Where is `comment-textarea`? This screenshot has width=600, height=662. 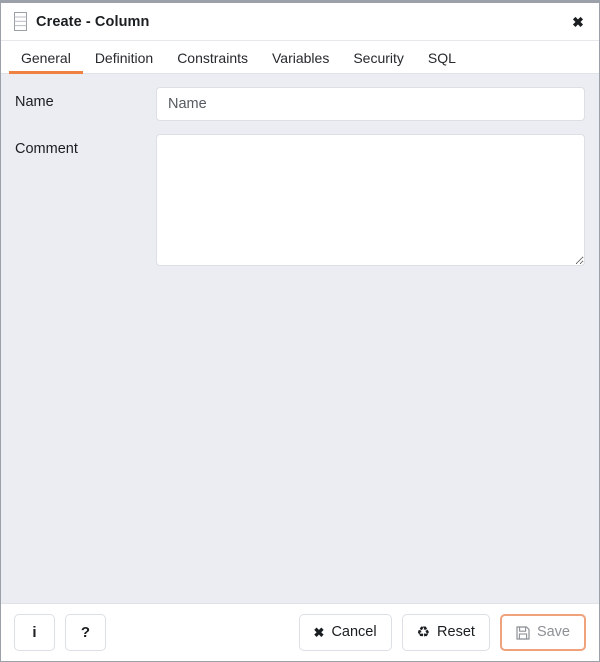 comment-textarea is located at coordinates (370, 200).